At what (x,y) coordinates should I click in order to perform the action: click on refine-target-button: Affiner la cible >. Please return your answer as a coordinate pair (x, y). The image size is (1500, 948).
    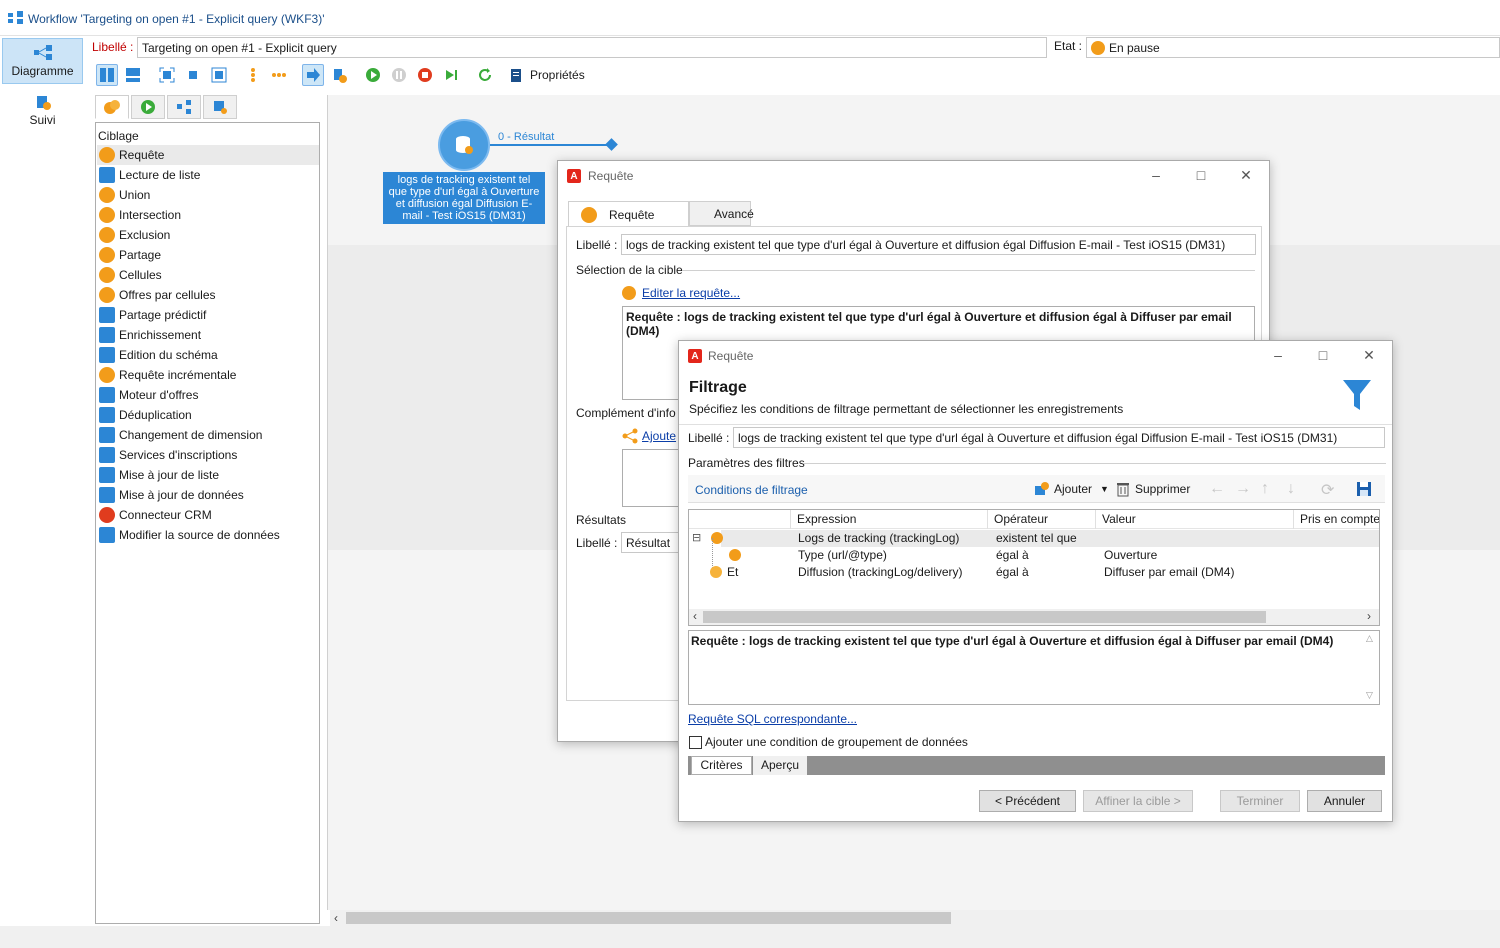
    Looking at the image, I should click on (1138, 801).